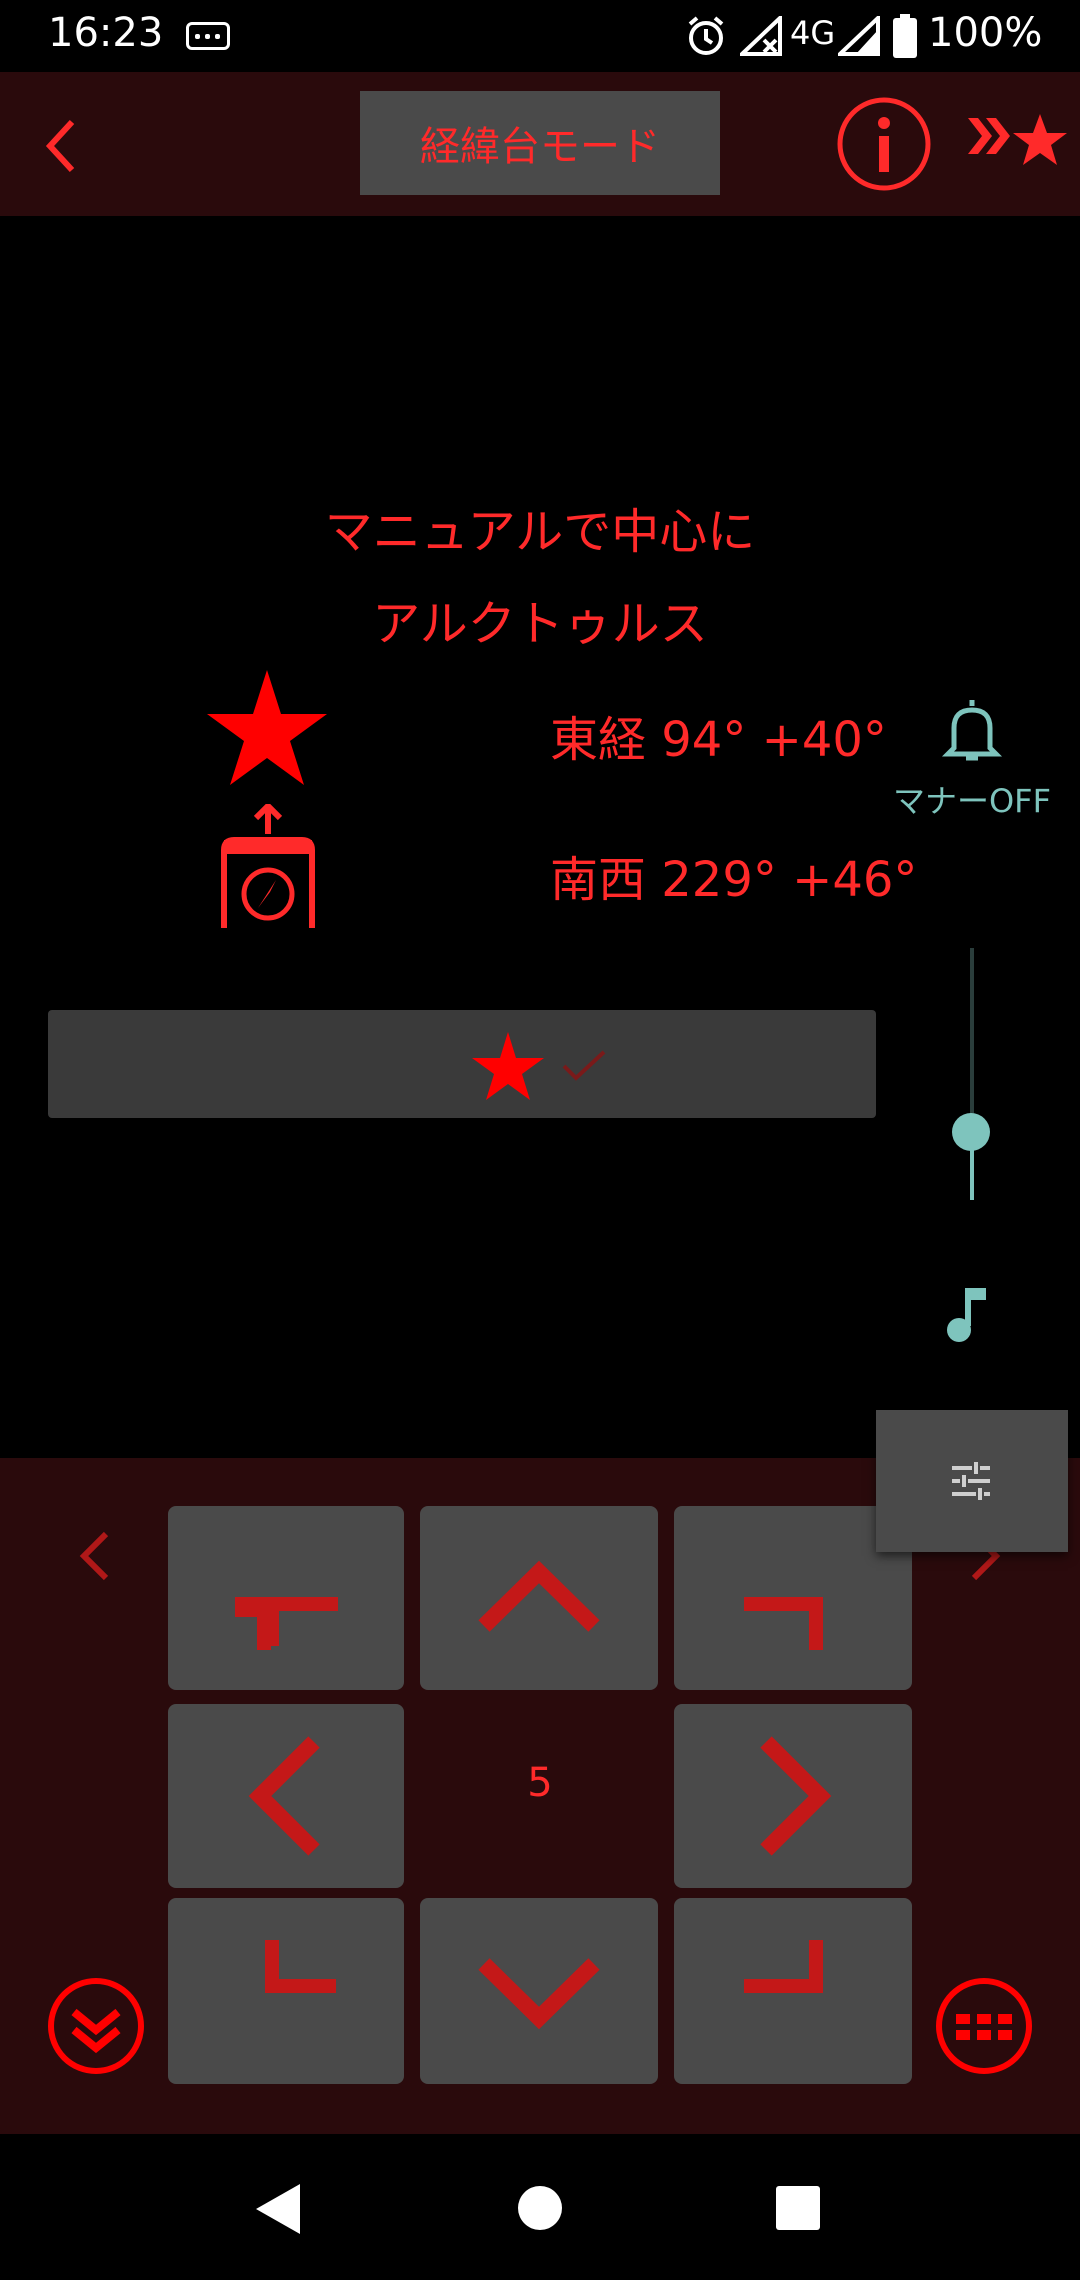 Image resolution: width=1080 pixels, height=2280 pixels. What do you see at coordinates (540, 532) in the screenshot?
I see `instruction-text: マニュアルで中心に` at bounding box center [540, 532].